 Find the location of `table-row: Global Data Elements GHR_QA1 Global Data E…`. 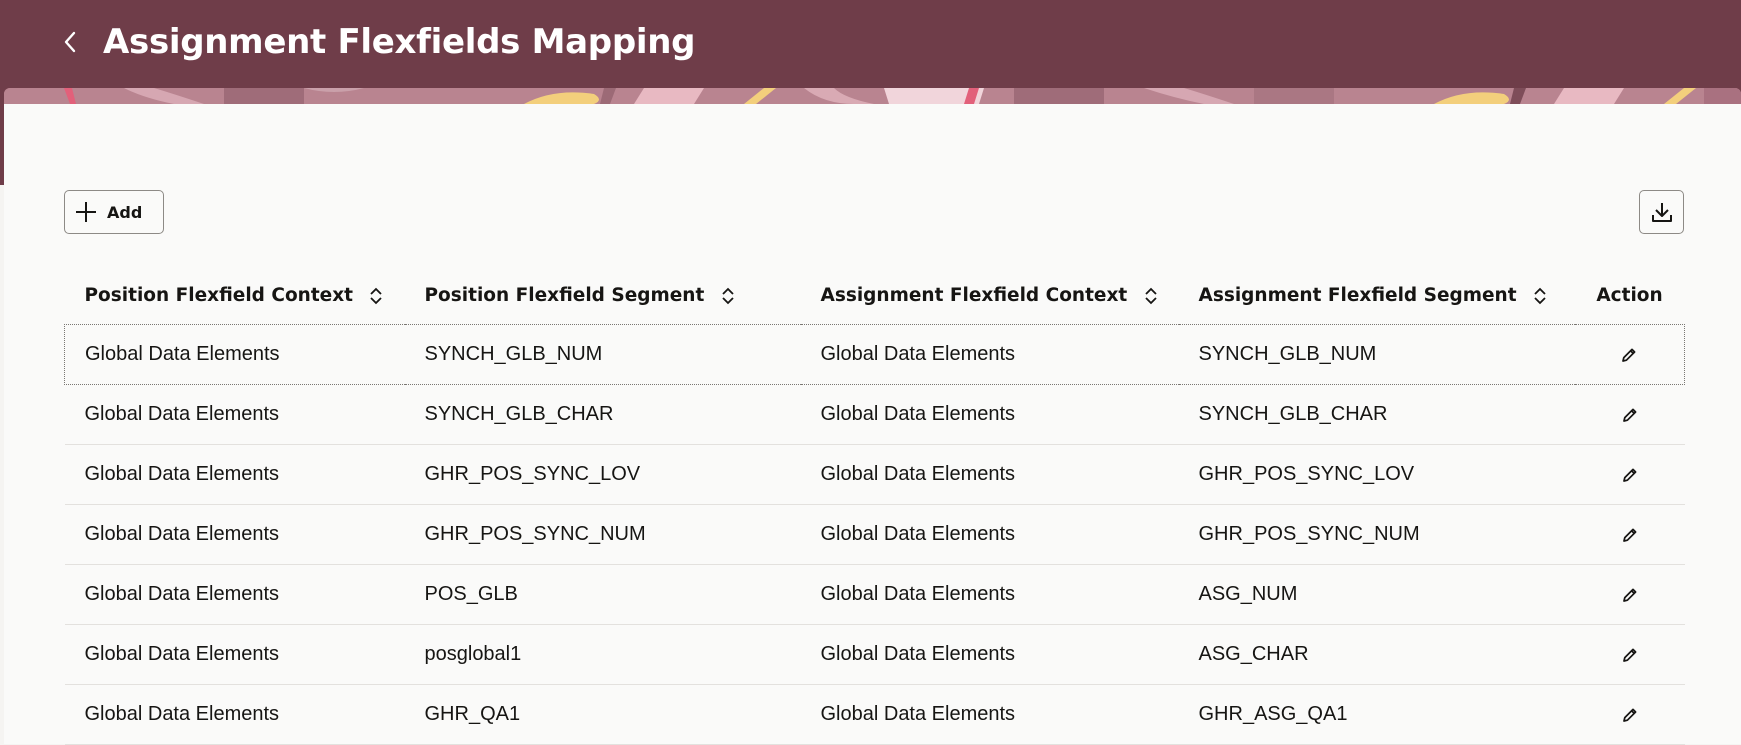

table-row: Global Data Elements GHR_QA1 Global Data E… is located at coordinates (874, 714).